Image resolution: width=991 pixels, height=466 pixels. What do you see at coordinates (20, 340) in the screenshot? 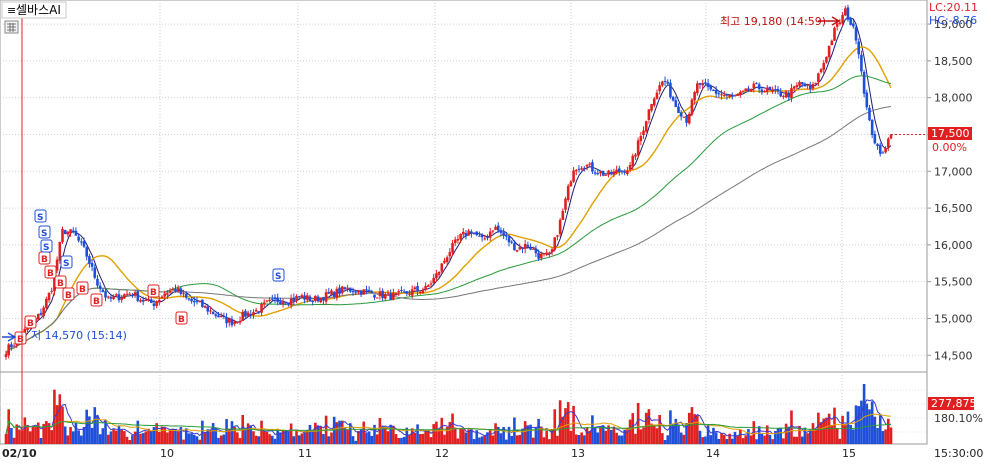
I see `buy-signal-label: B` at bounding box center [20, 340].